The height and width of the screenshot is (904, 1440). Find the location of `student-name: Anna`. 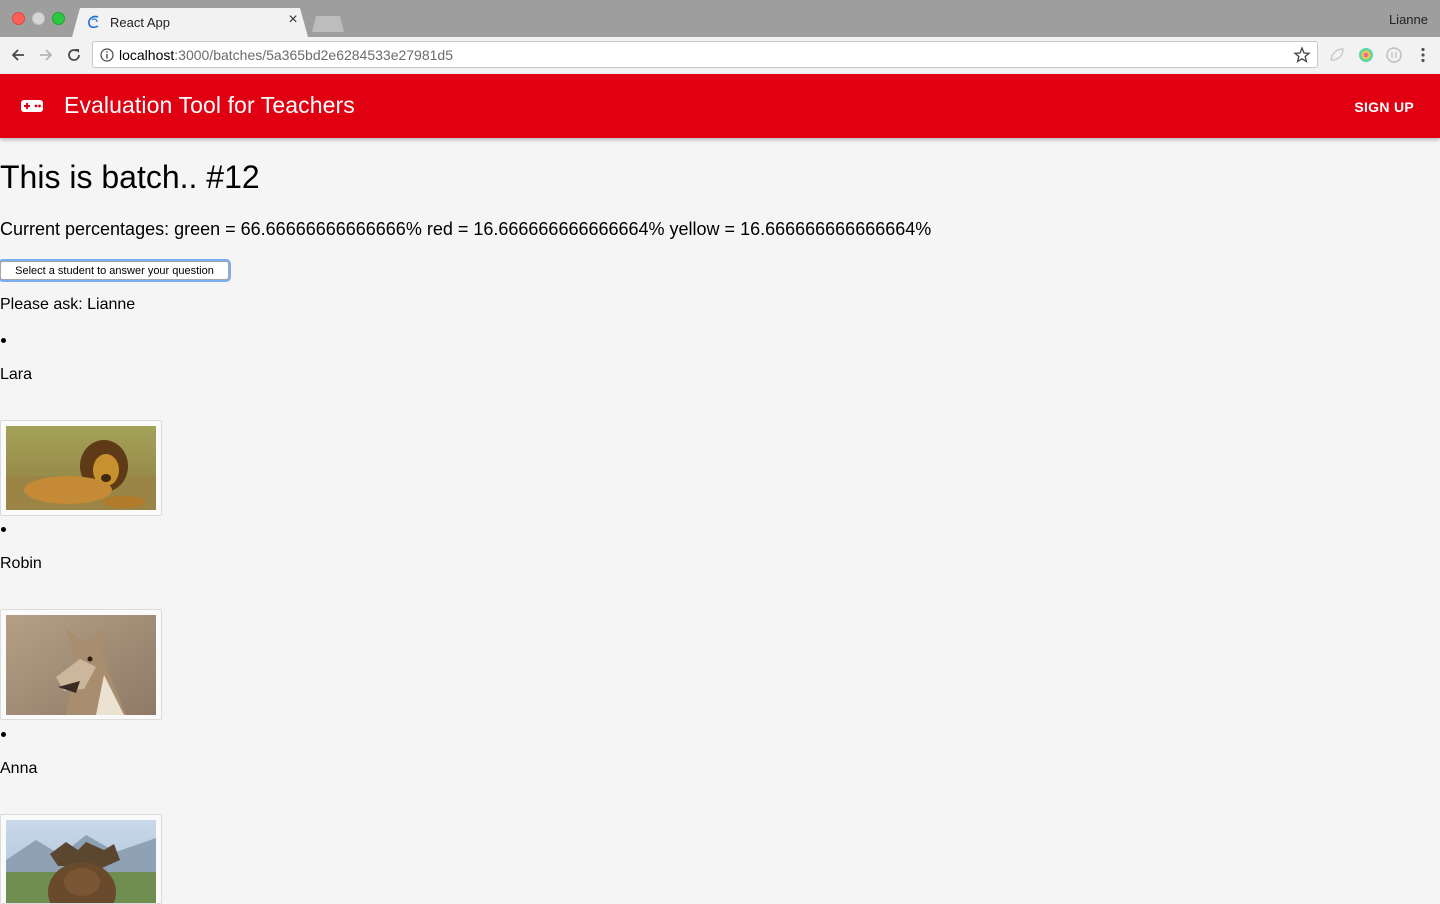

student-name: Anna is located at coordinates (19, 768).